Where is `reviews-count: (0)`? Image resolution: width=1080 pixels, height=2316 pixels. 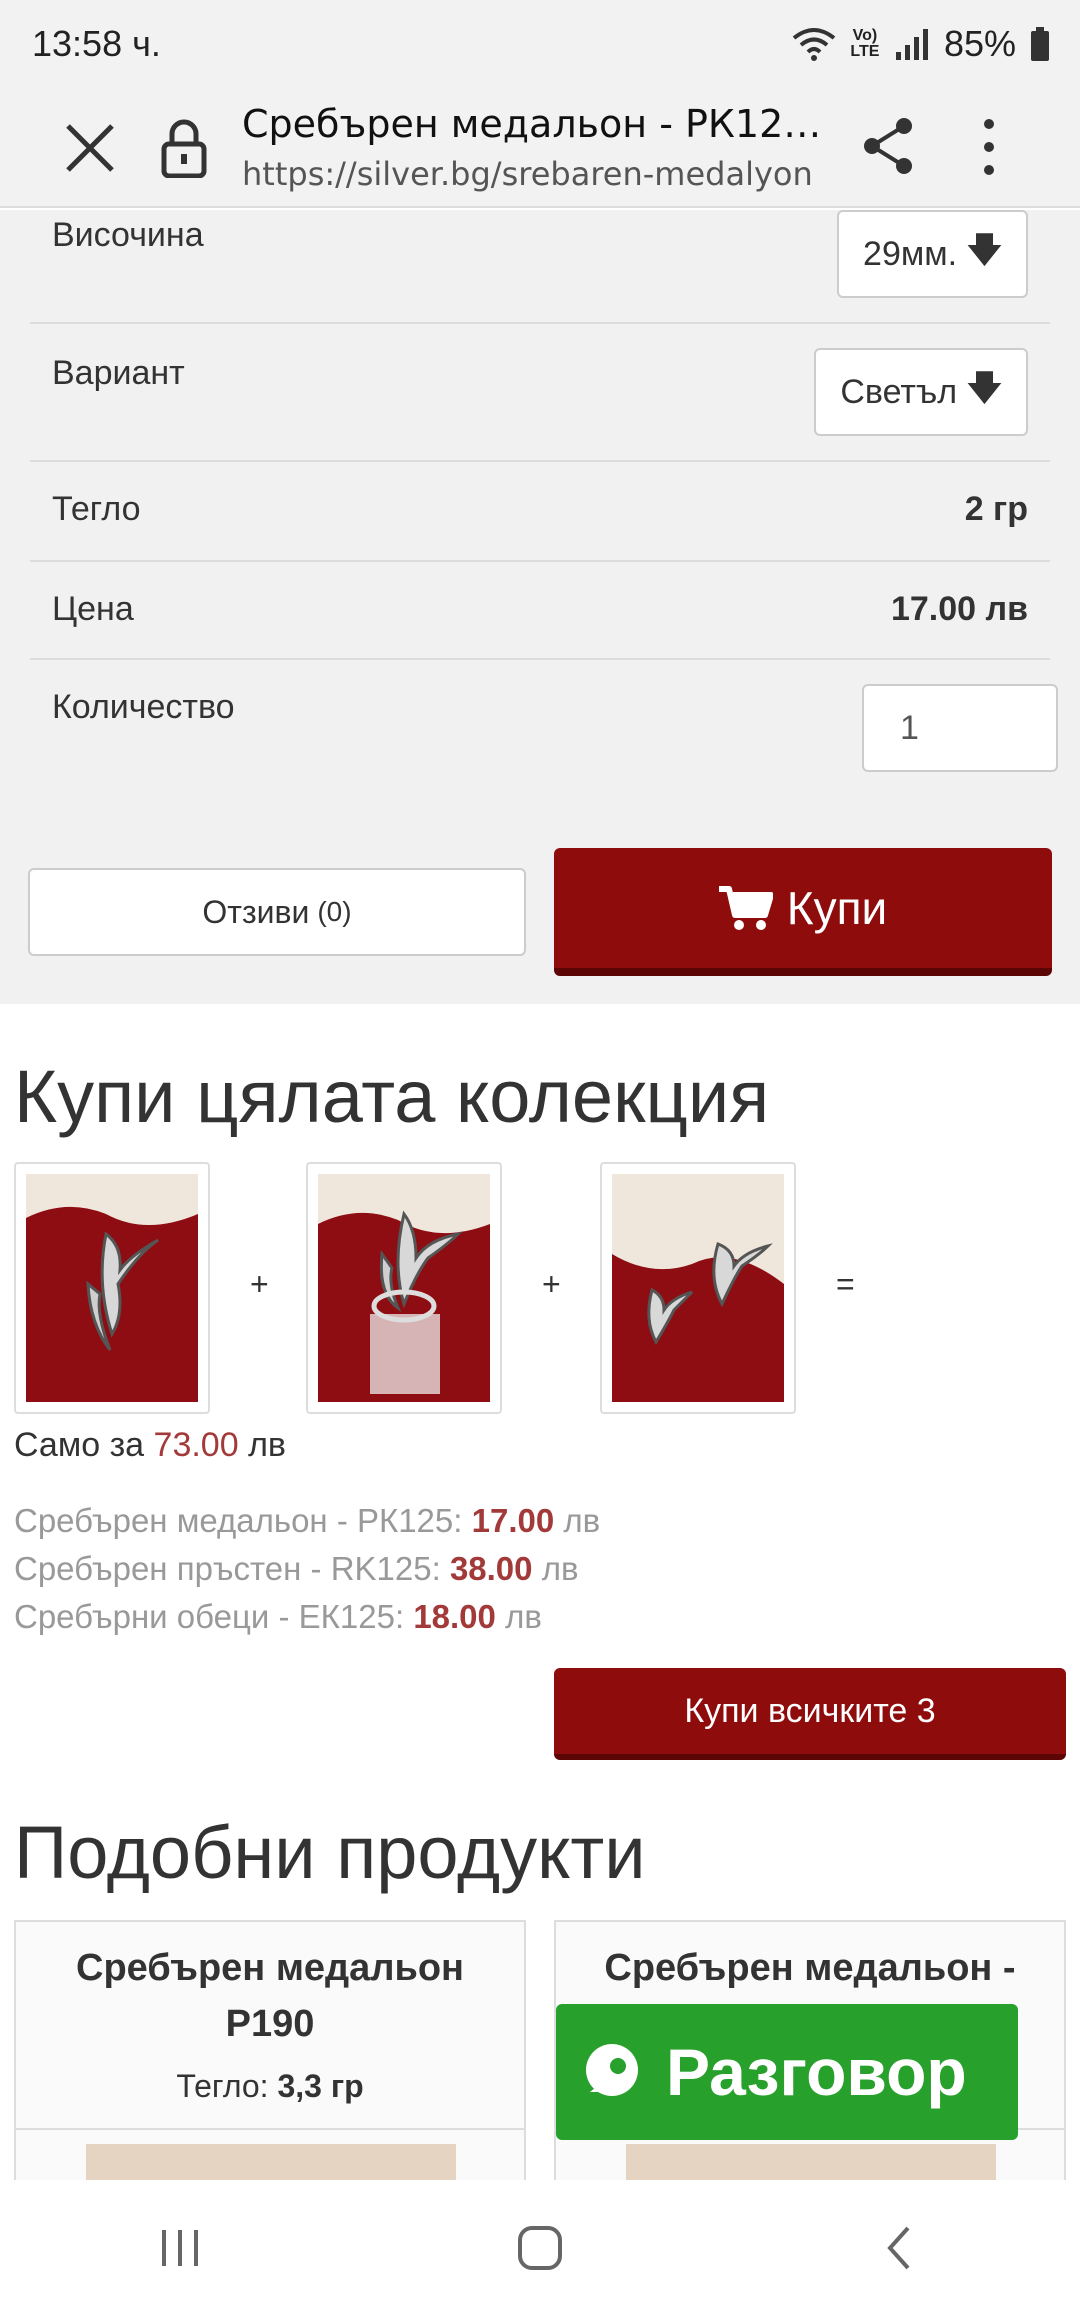
reviews-count: (0) is located at coordinates (334, 911).